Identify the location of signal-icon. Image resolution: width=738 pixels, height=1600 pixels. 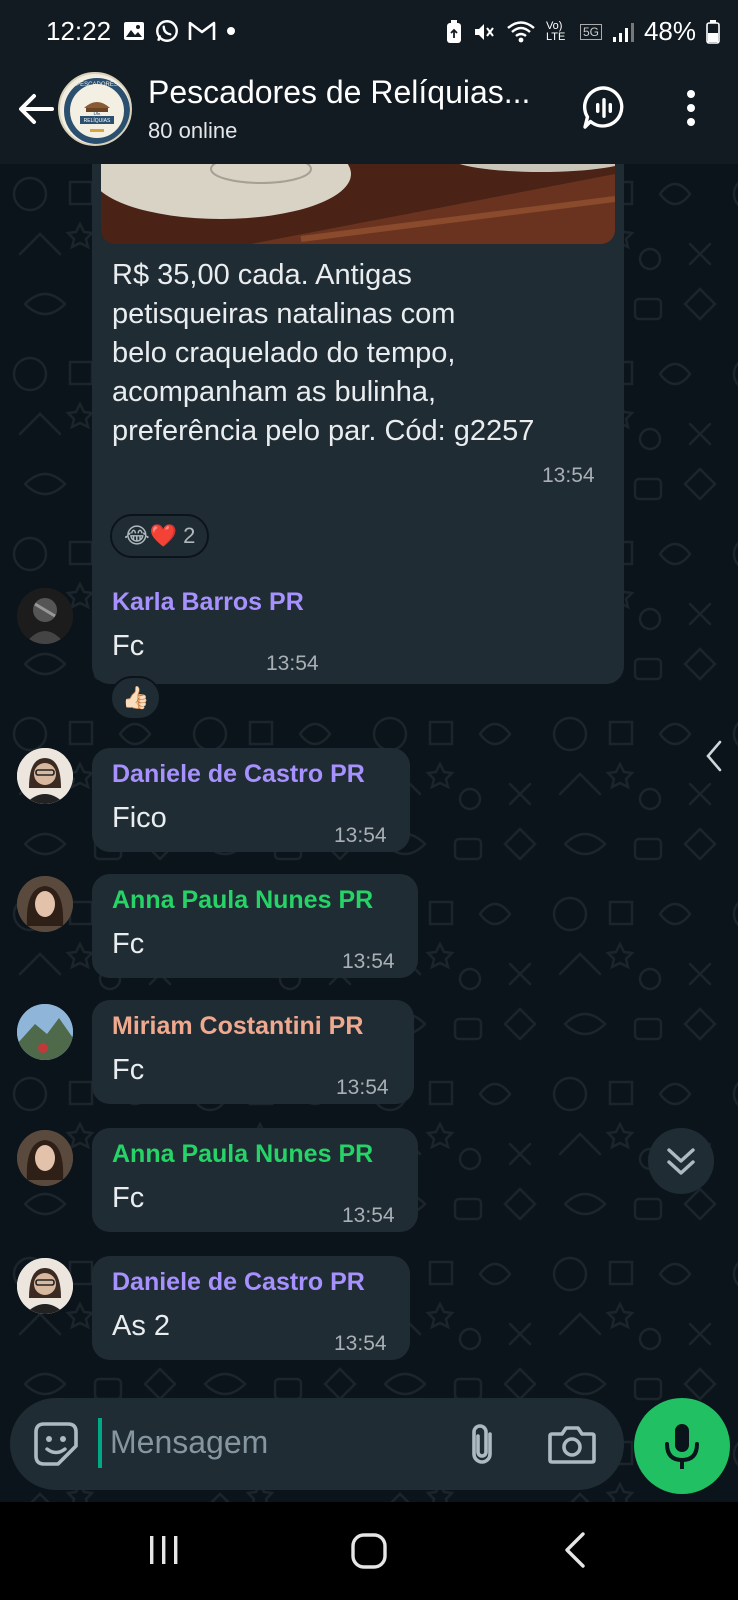
(623, 32).